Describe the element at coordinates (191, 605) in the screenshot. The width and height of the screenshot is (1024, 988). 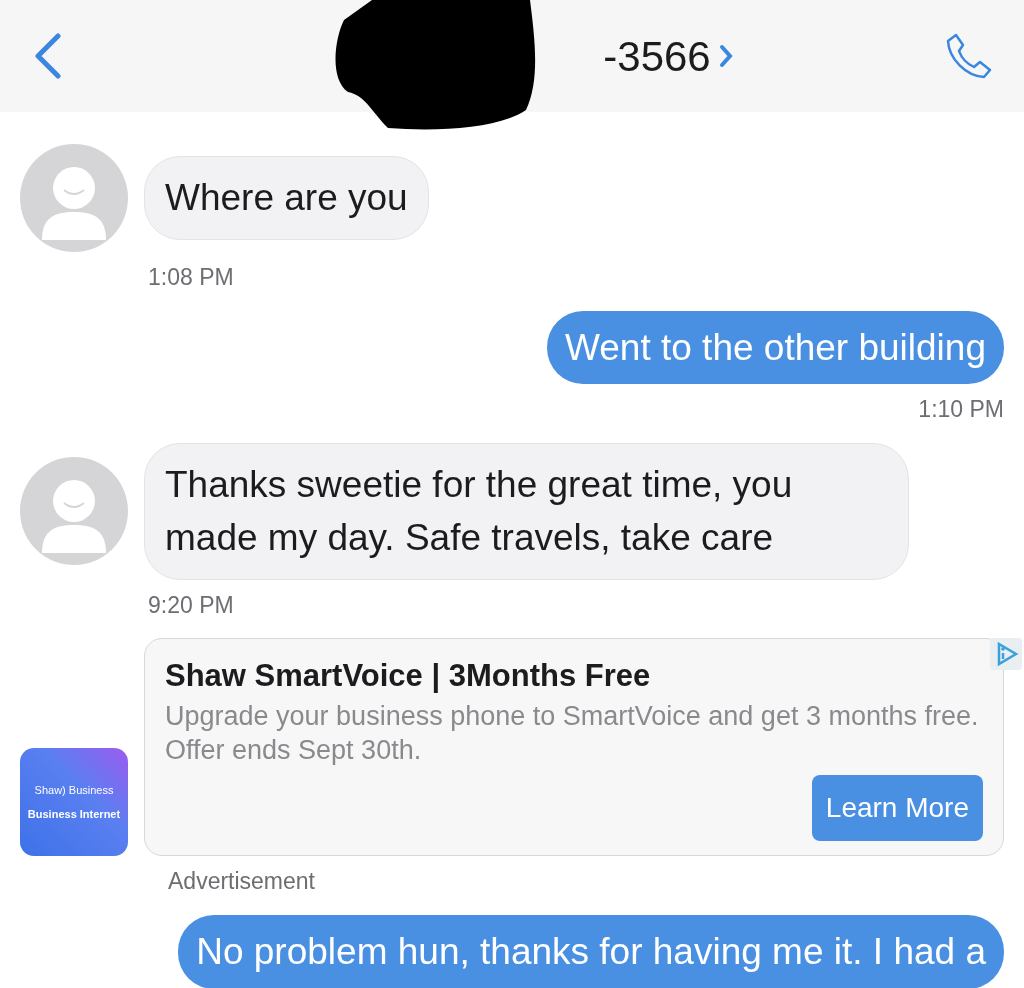
I see `timestamp: 9:20 PM` at that location.